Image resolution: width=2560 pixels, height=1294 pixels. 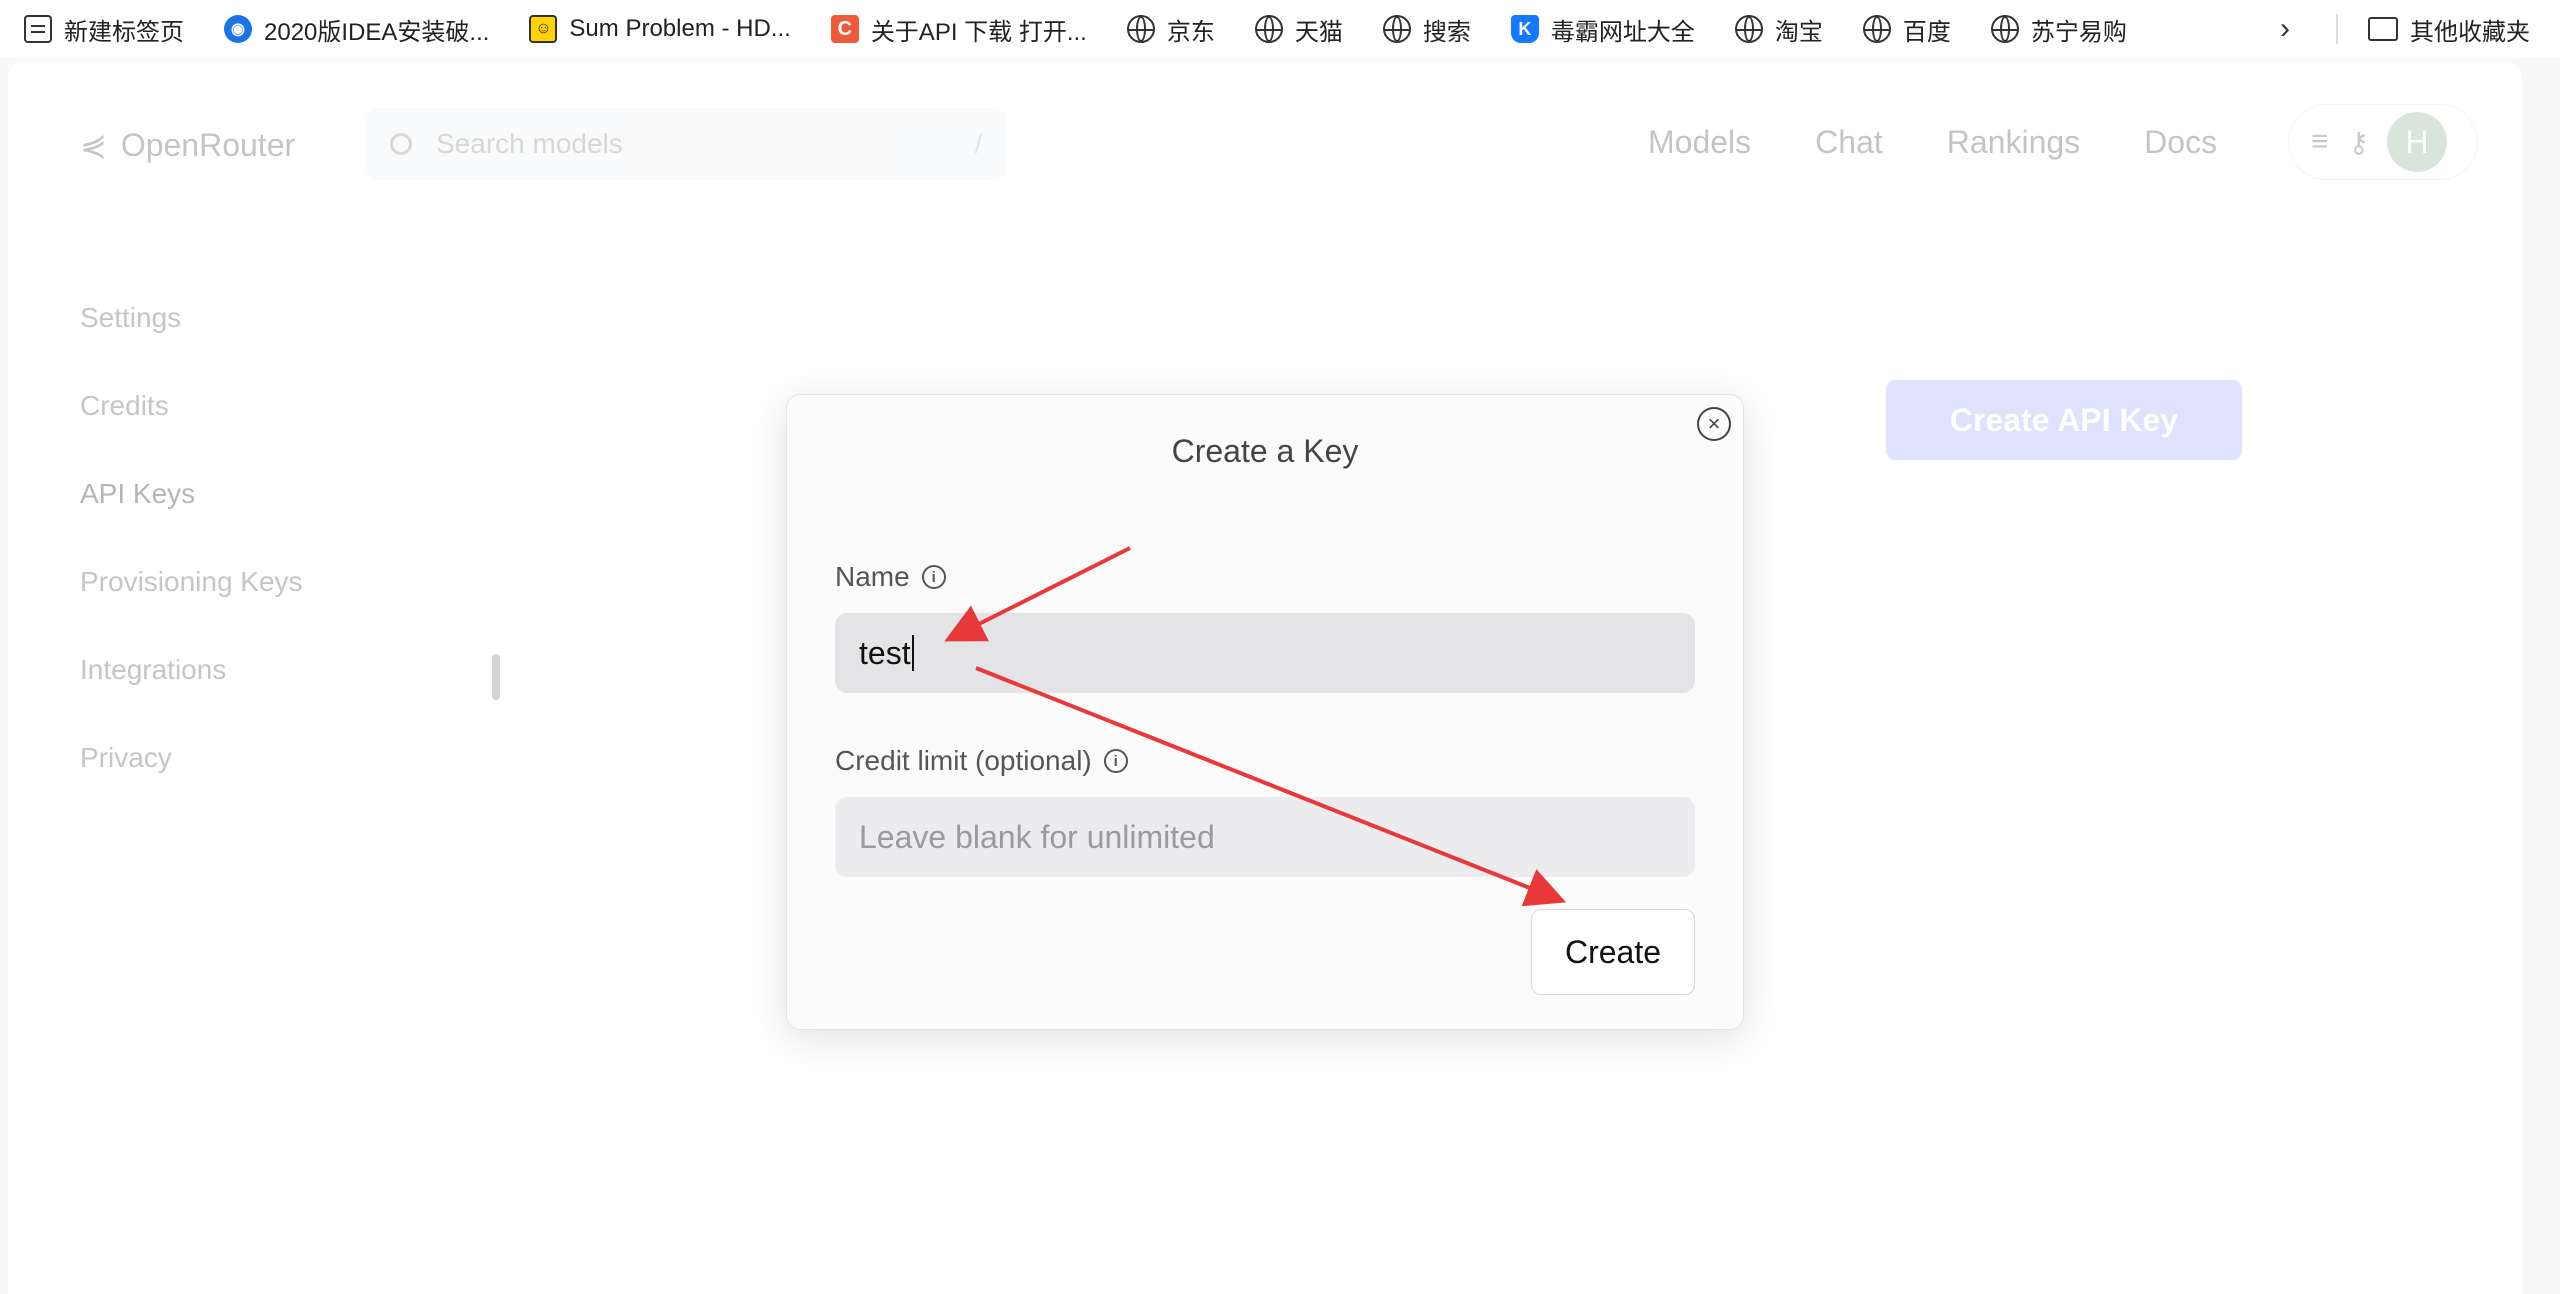 I want to click on annotation-arrow-to-create, so click(x=1271, y=786).